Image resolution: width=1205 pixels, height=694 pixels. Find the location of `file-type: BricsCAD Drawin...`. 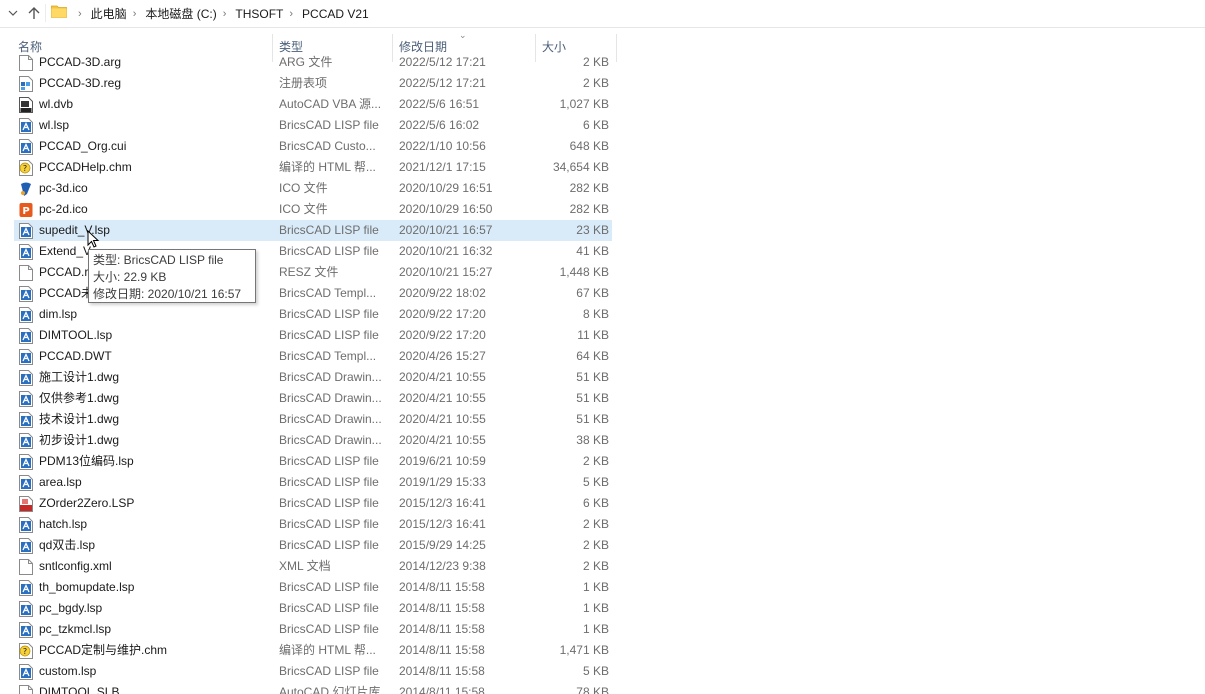

file-type: BricsCAD Drawin... is located at coordinates (330, 440).